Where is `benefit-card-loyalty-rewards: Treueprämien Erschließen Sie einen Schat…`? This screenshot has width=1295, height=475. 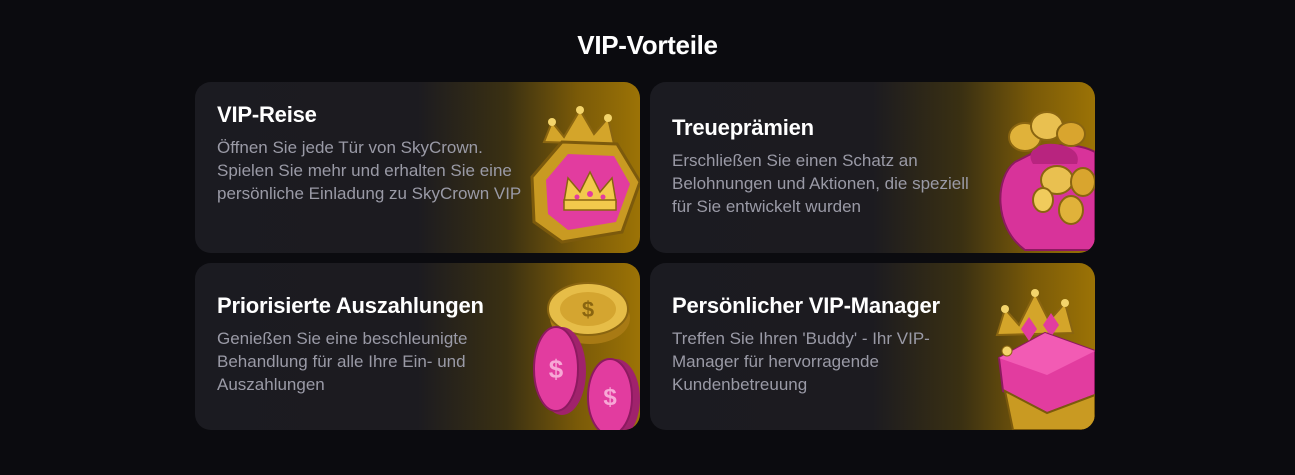
benefit-card-loyalty-rewards: Treueprämien Erschließen Sie einen Schat… is located at coordinates (872, 167).